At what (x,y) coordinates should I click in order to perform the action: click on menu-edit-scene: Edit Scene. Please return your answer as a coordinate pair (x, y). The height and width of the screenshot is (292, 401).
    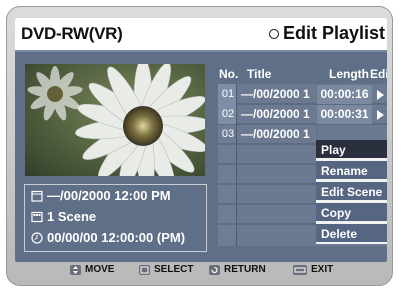
    Looking at the image, I should click on (351, 192).